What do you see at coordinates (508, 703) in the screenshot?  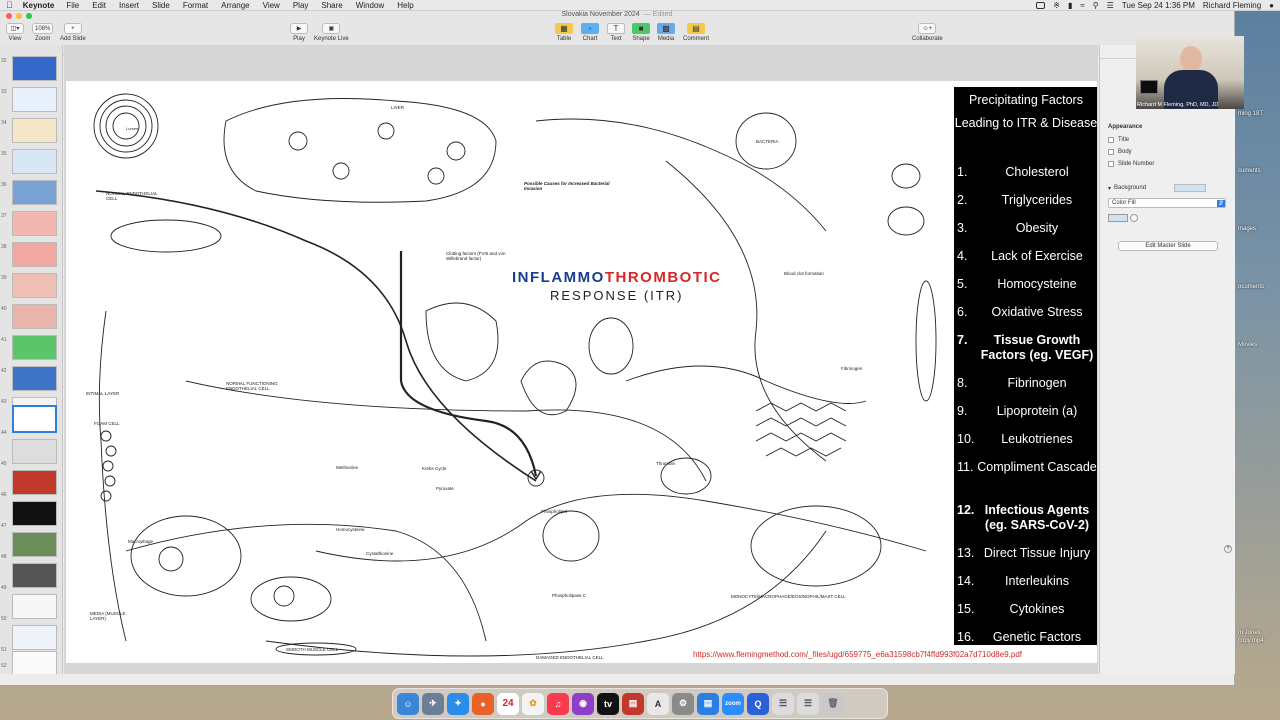 I see `calendar-icon: 24` at bounding box center [508, 703].